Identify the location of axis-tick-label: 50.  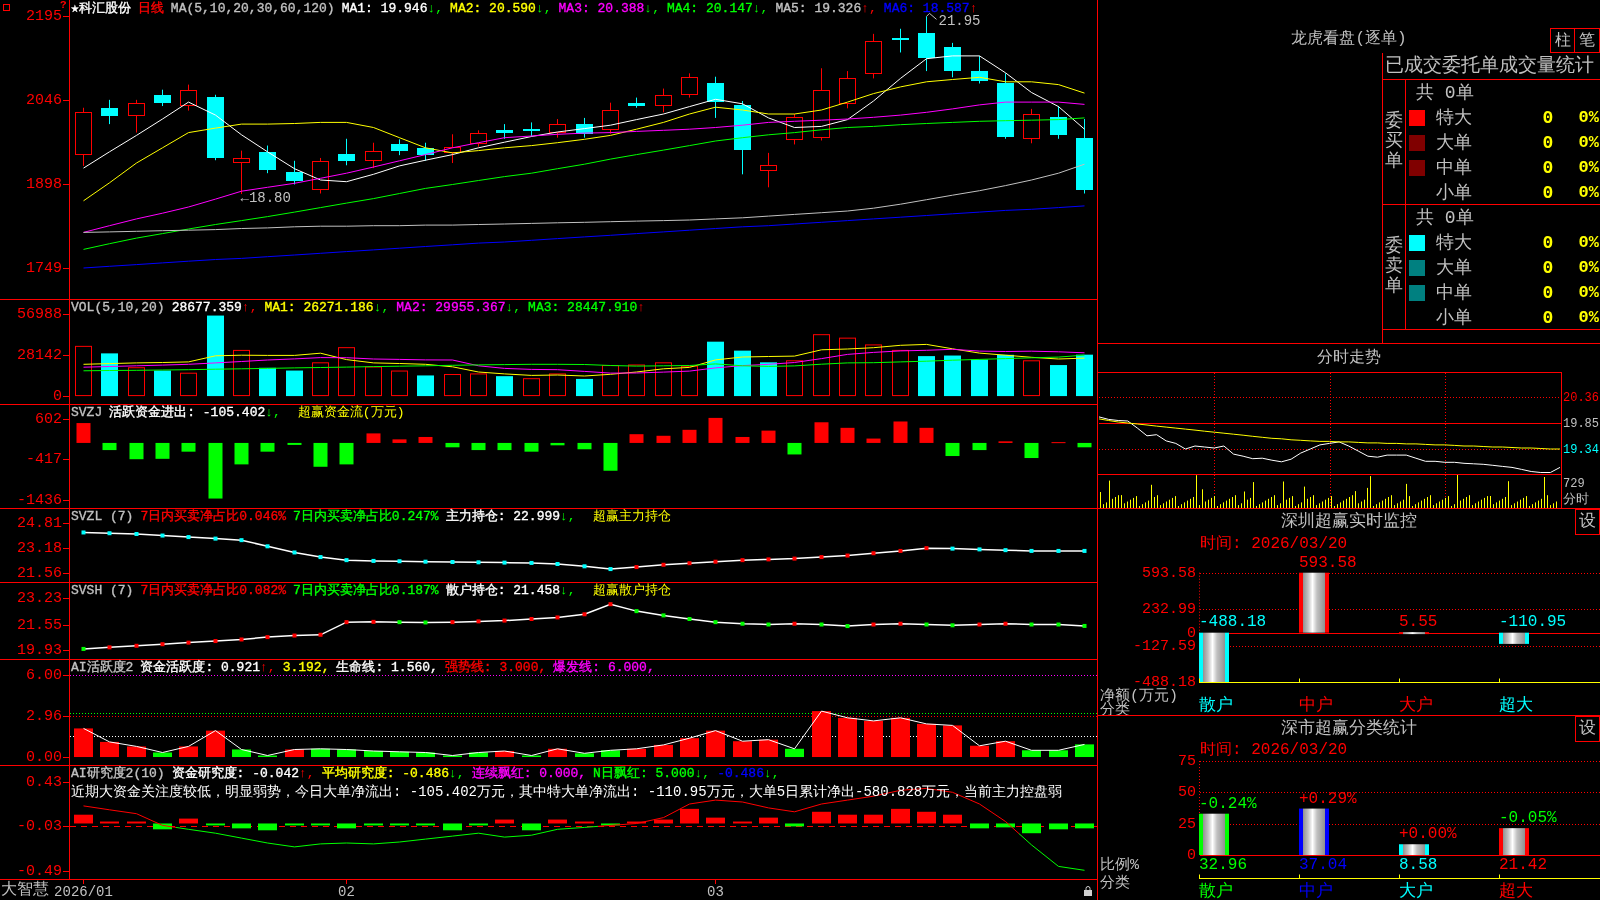
(1187, 792).